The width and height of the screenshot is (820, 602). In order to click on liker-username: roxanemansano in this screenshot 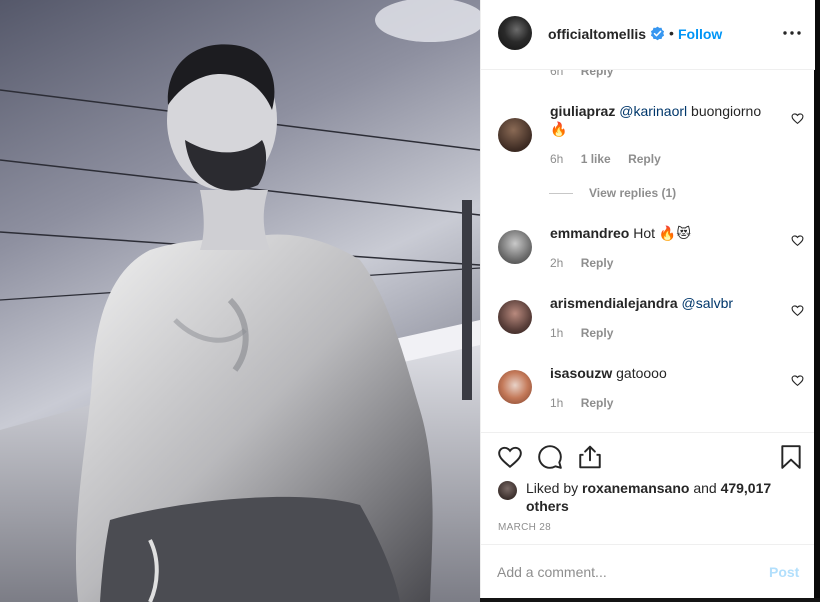, I will do `click(635, 488)`.